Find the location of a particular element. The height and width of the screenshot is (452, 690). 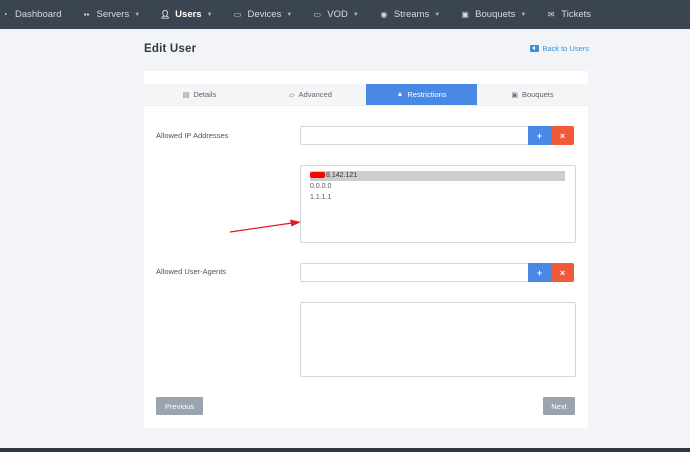

nav-tickets-label: Tickets is located at coordinates (576, 14).